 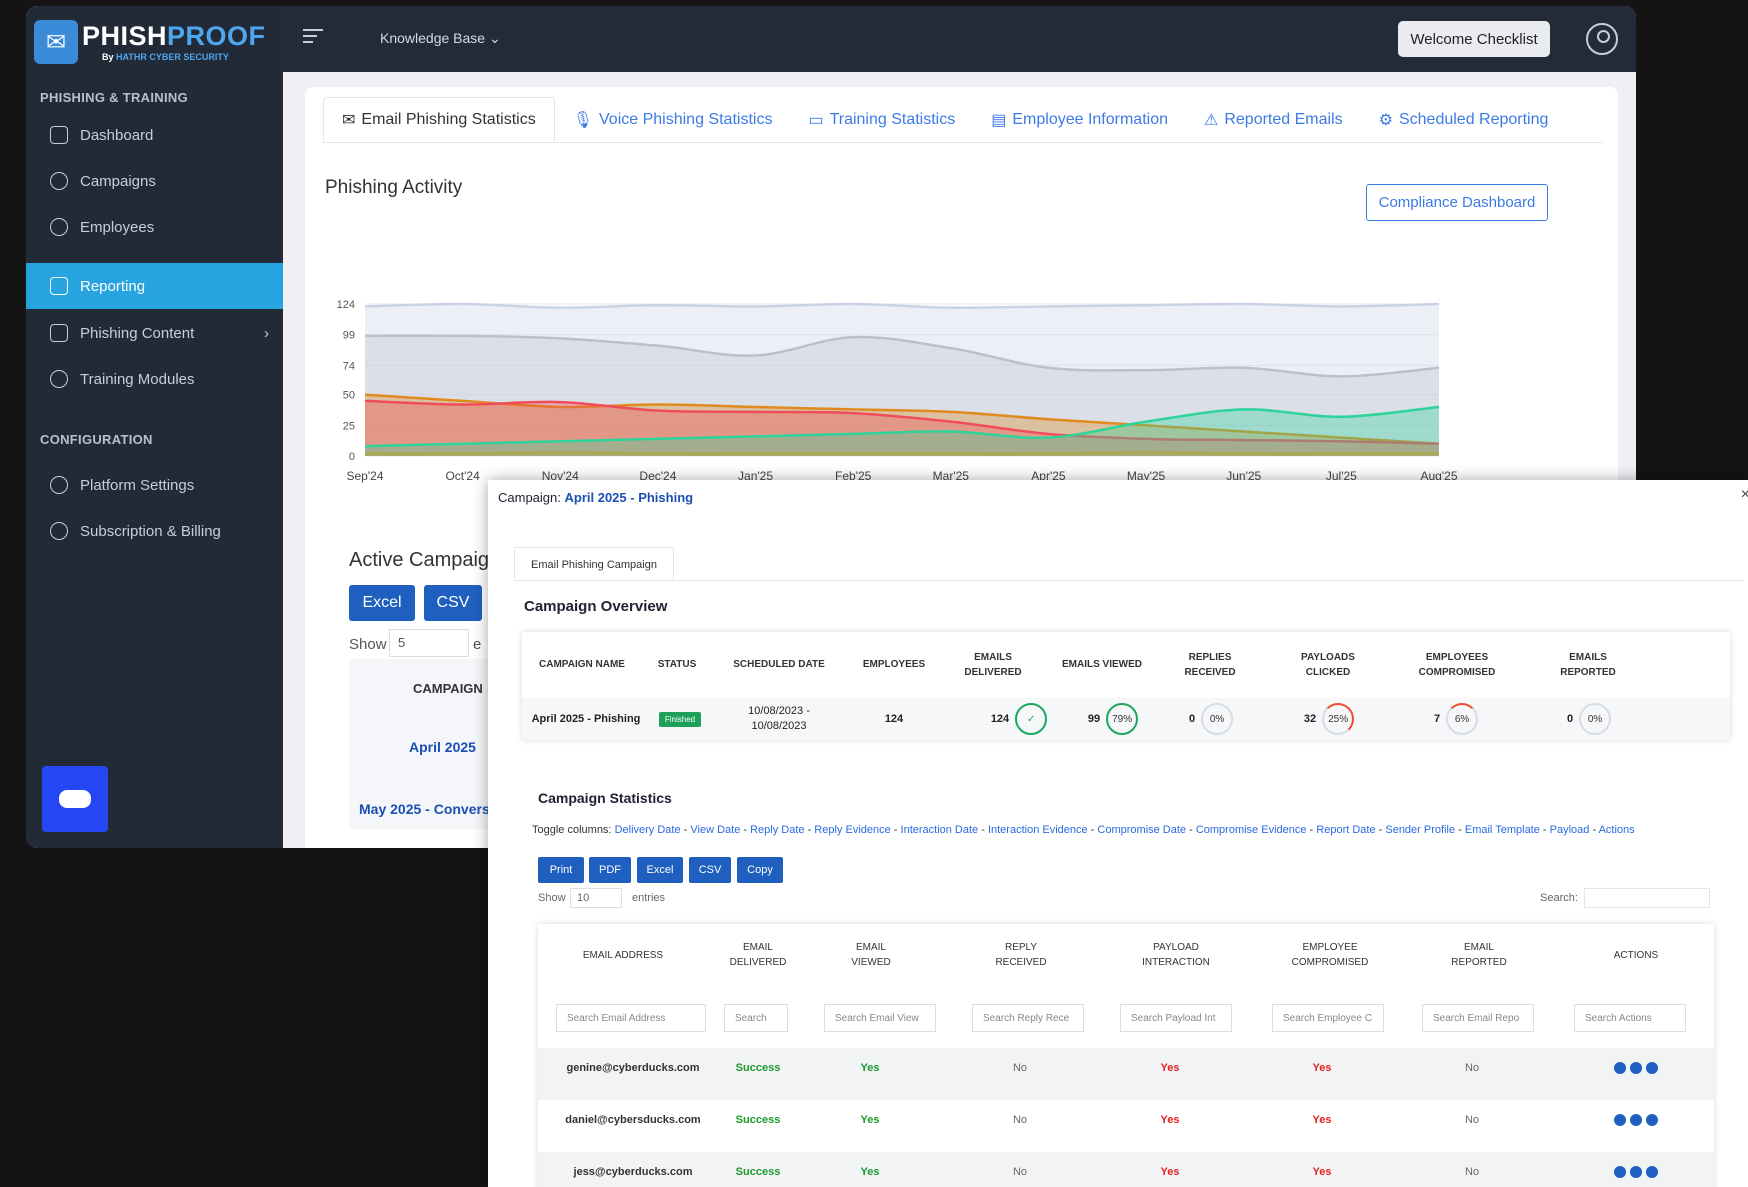 I want to click on sidebar-section-phishing-training: PHISHING & TRAINING, so click(x=114, y=97).